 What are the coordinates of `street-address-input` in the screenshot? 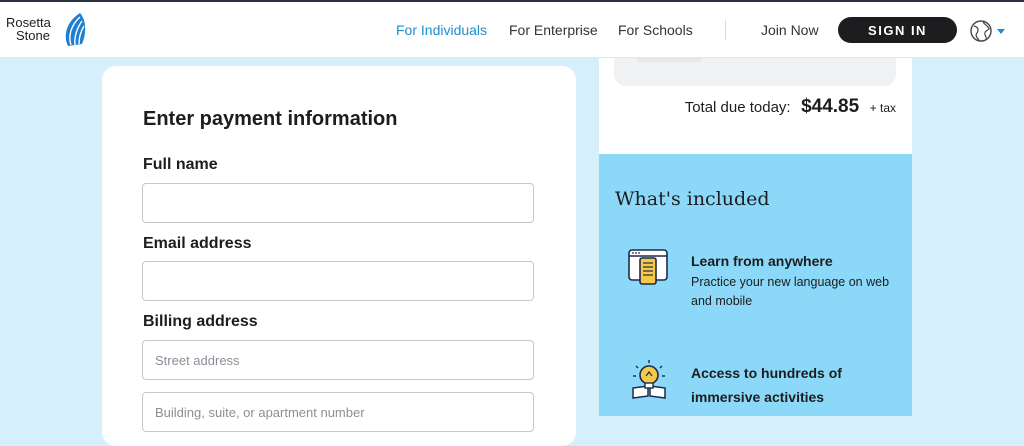 It's located at (338, 360).